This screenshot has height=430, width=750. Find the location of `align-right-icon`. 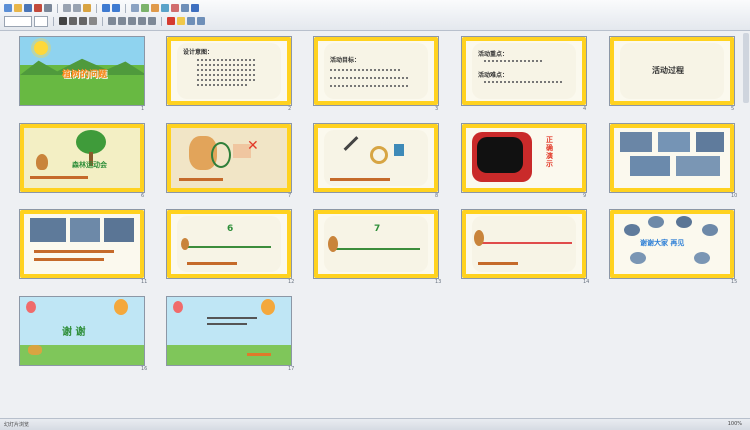

align-right-icon is located at coordinates (132, 21).